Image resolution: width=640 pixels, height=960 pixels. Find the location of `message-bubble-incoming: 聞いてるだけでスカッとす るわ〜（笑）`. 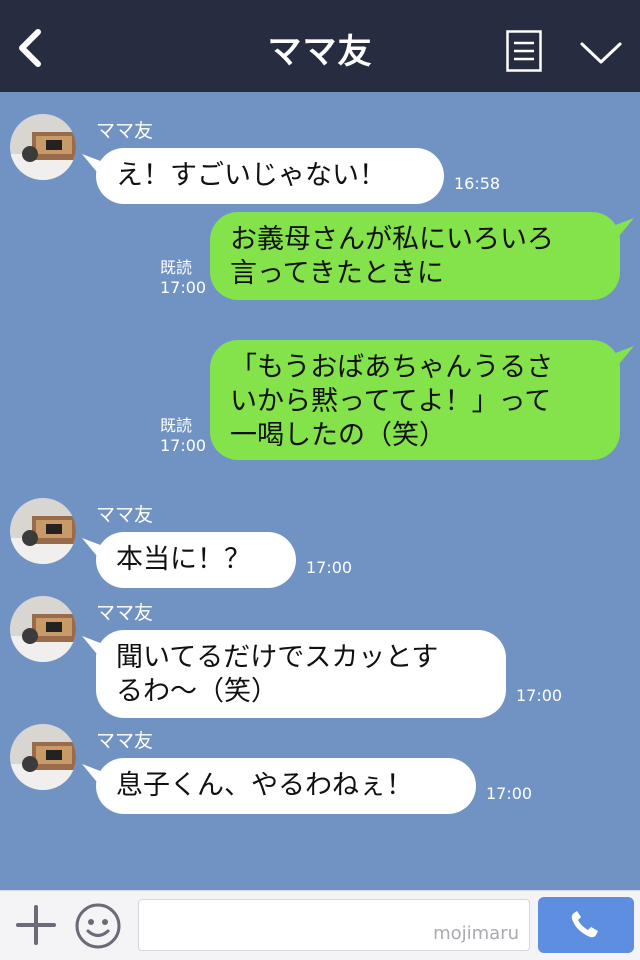

message-bubble-incoming: 聞いてるだけでスカッとす るわ〜（笑） is located at coordinates (301, 674).